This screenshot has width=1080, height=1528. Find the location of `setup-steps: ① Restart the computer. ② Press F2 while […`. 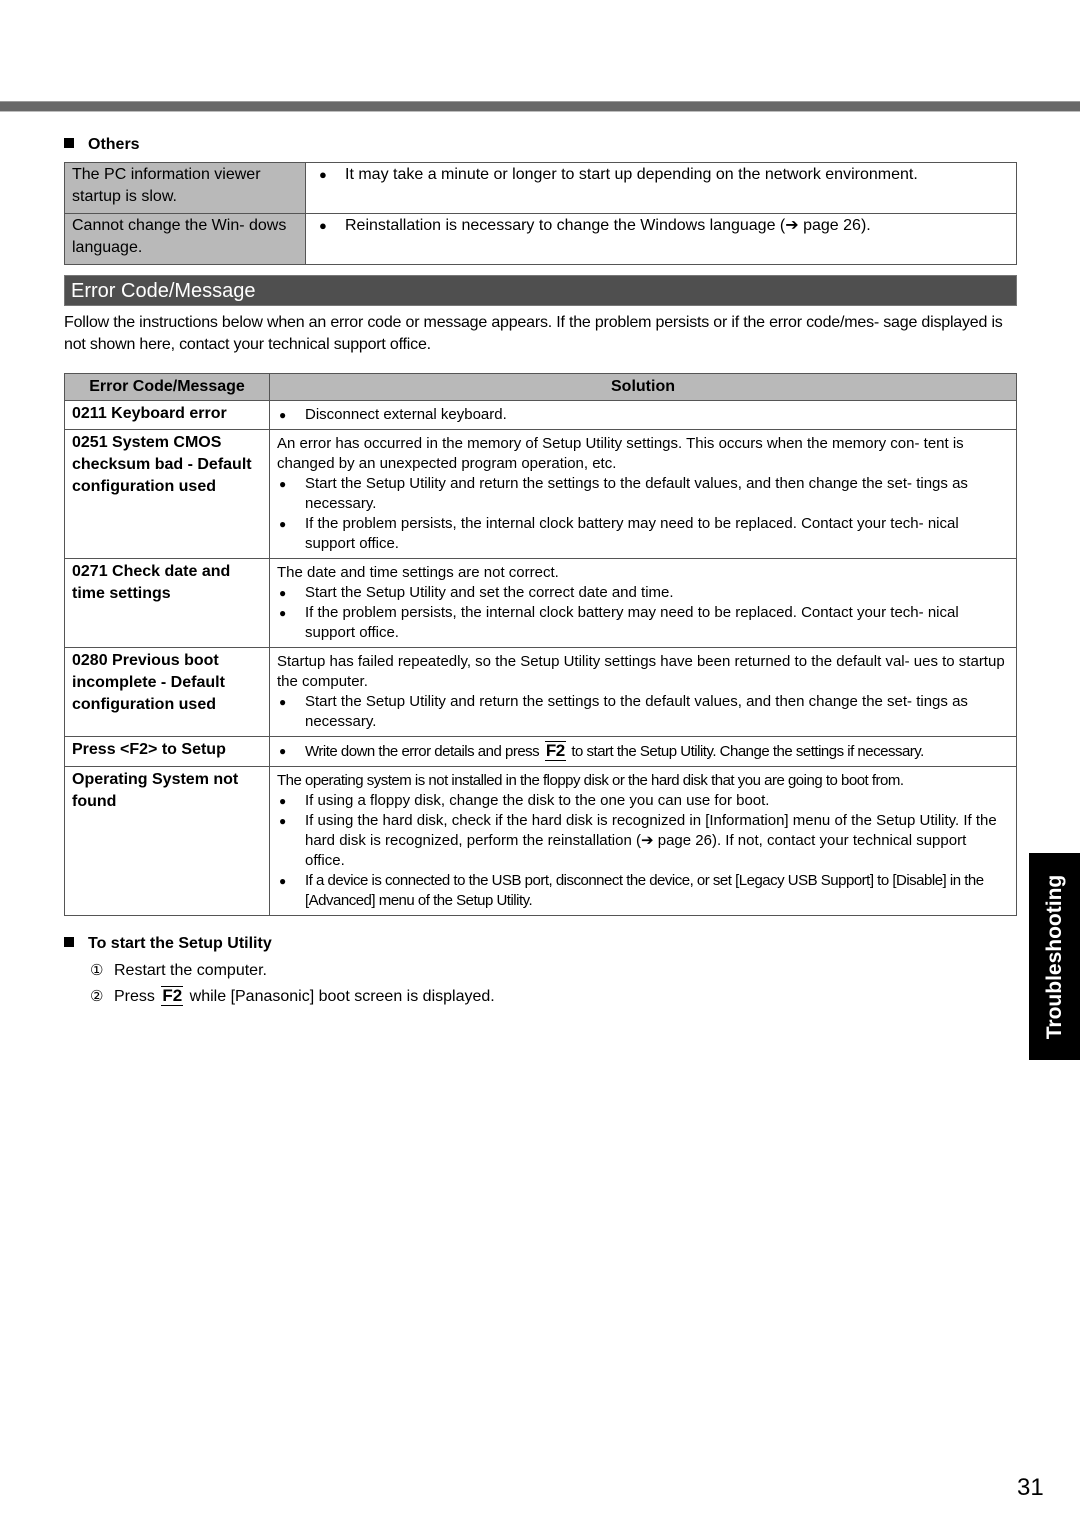

setup-steps: ① Restart the computer. ② Press F2 while [… is located at coordinates (292, 984).